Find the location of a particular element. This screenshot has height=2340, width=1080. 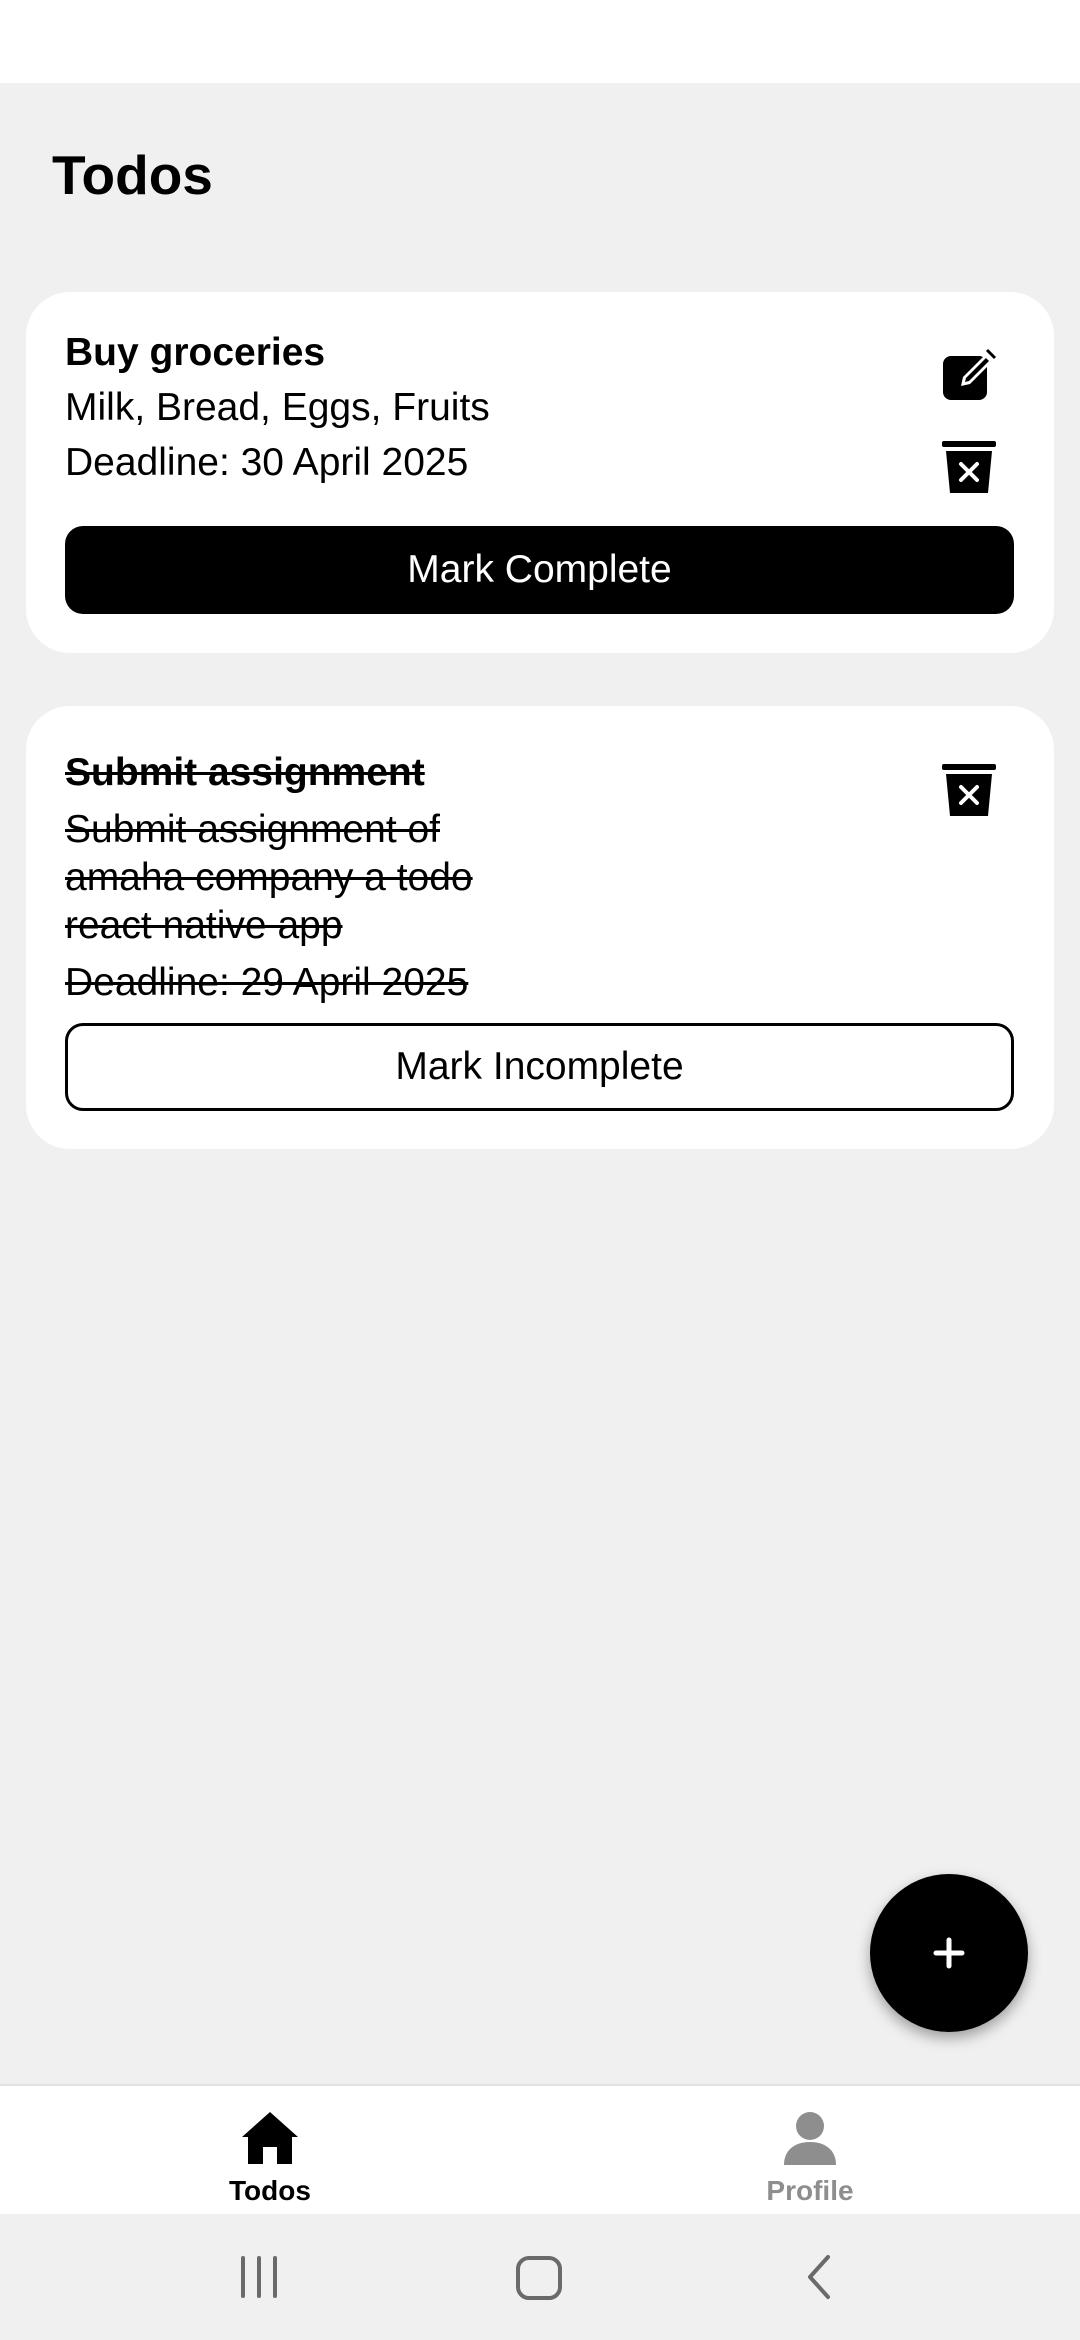

edit-icon is located at coordinates (969, 376).